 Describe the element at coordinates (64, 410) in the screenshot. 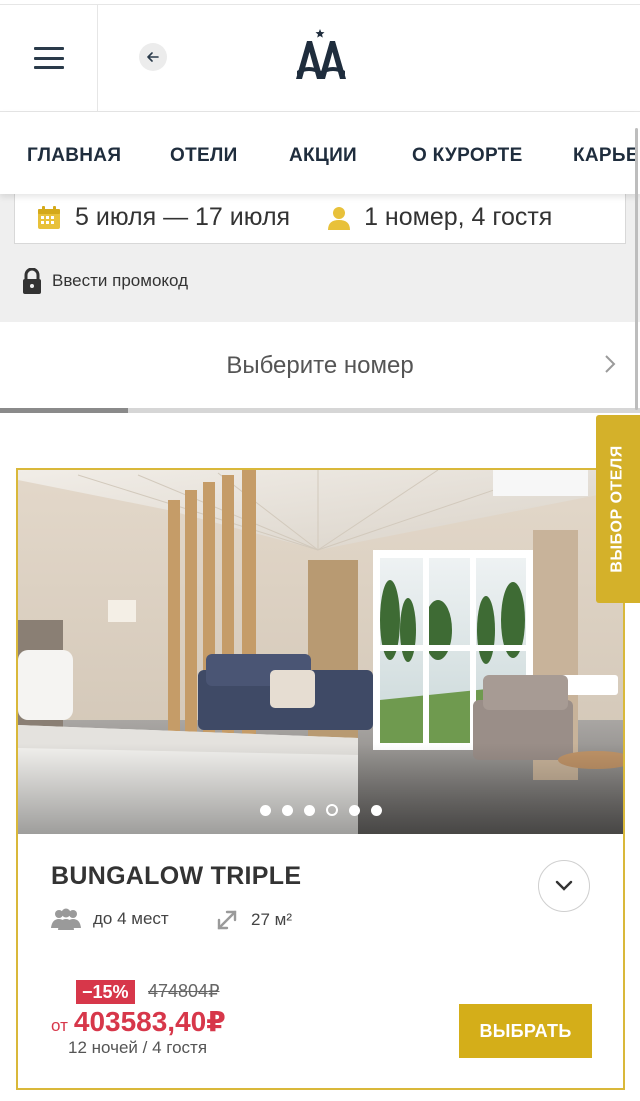

I see `step-progress-fill` at that location.